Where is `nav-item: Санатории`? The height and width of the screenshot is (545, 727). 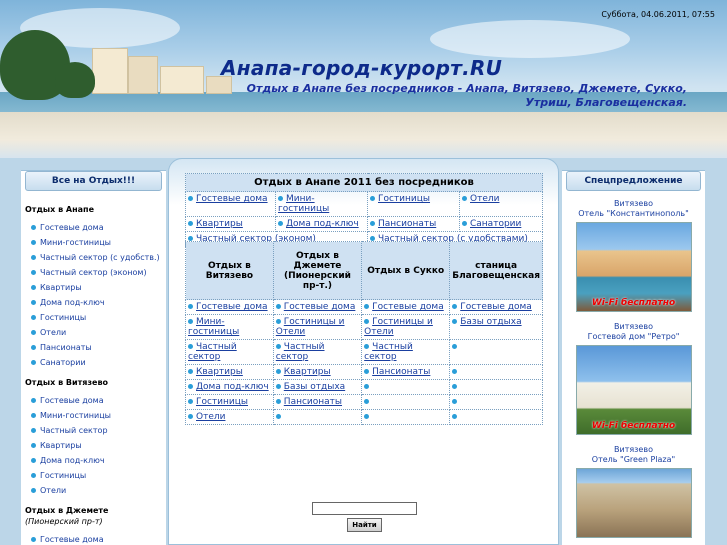
nav-item: Санатории is located at coordinates (93, 362).